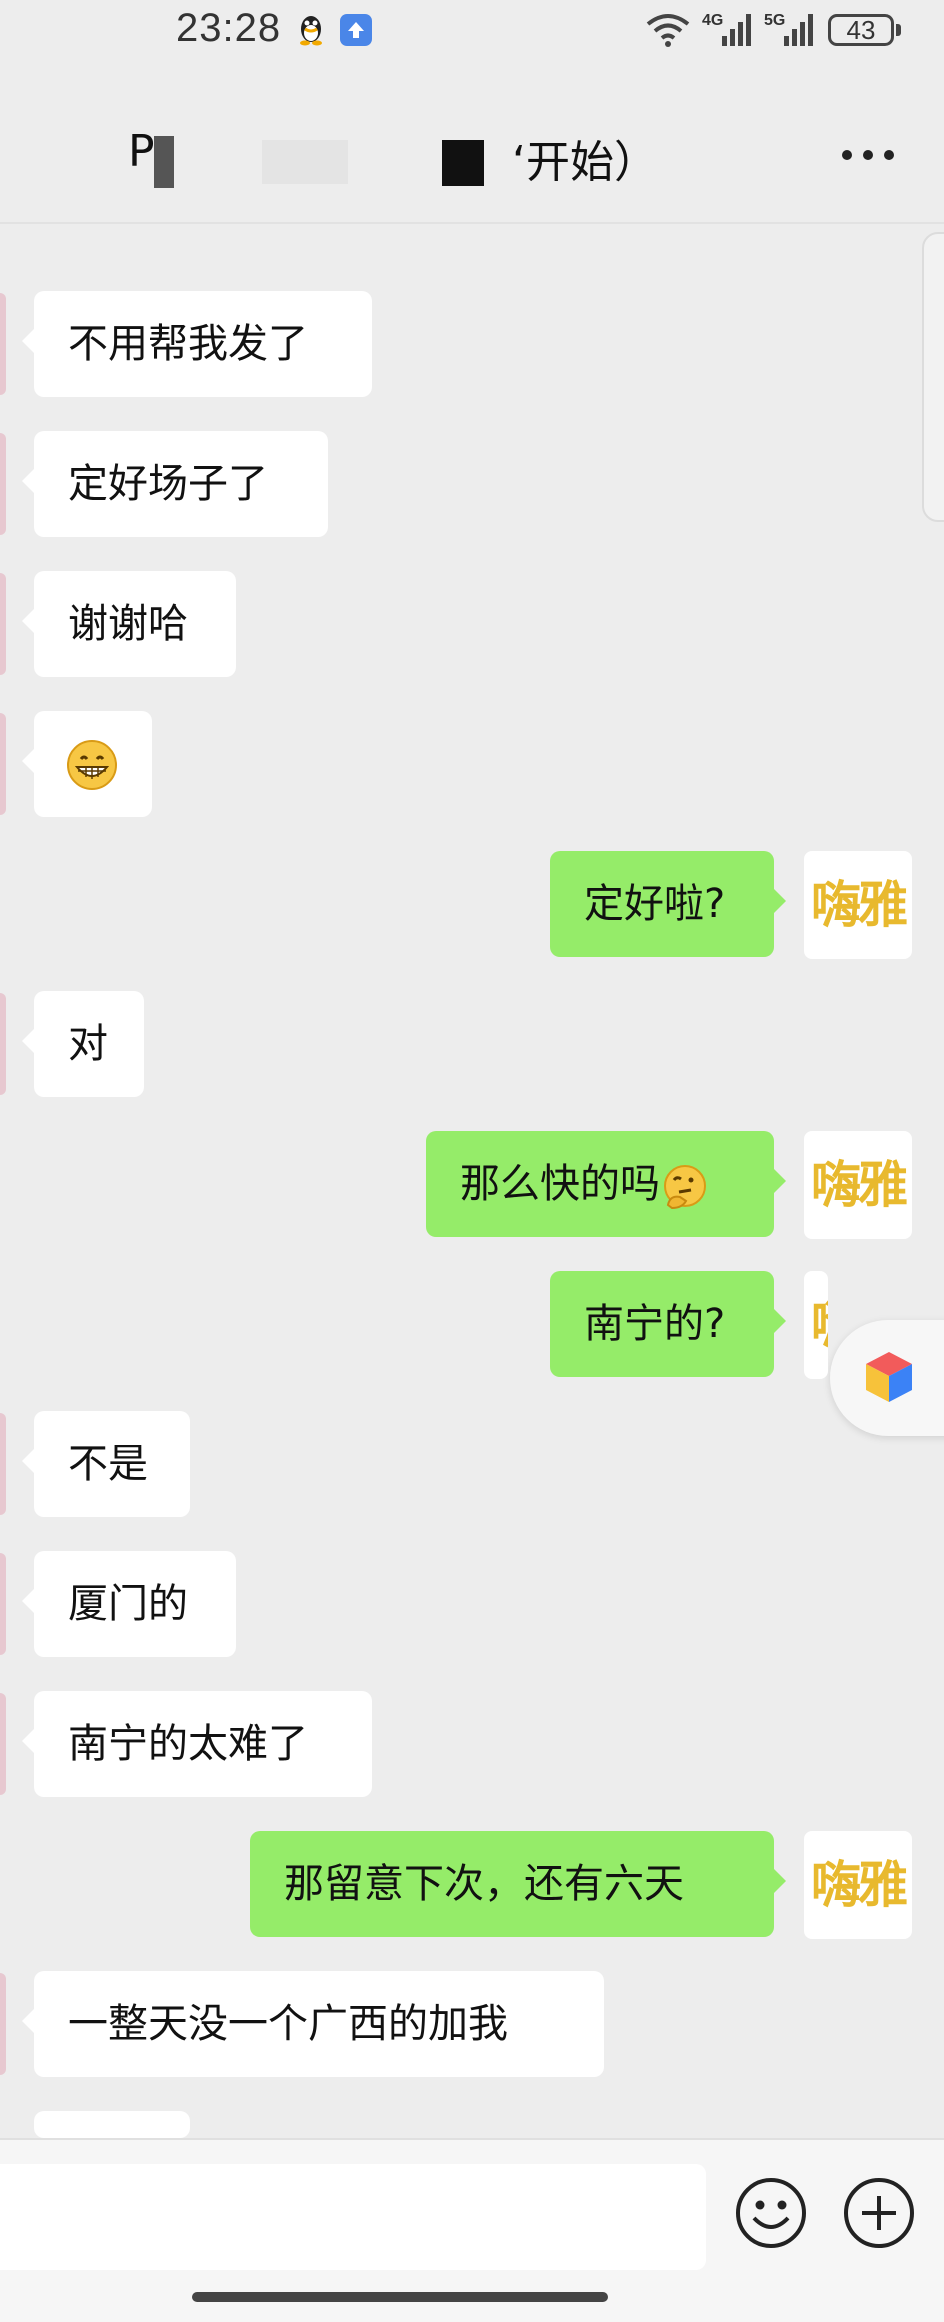  I want to click on side-drawer-handle, so click(933, 377).